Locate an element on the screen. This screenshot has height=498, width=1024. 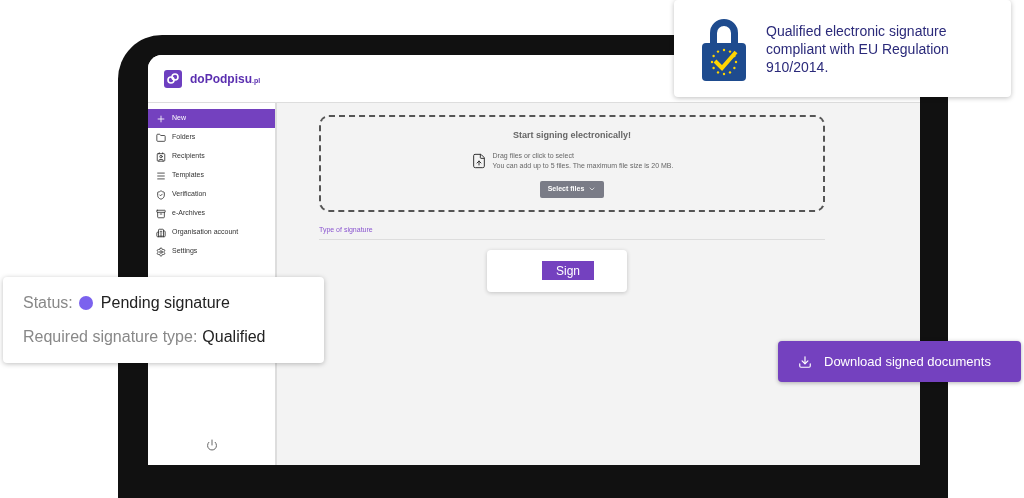
power-icon is located at coordinates (211, 445).